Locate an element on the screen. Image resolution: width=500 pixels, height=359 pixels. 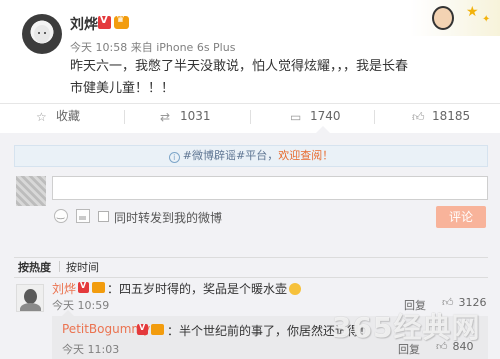
comment-author: 刘烨 is located at coordinates (64, 288).